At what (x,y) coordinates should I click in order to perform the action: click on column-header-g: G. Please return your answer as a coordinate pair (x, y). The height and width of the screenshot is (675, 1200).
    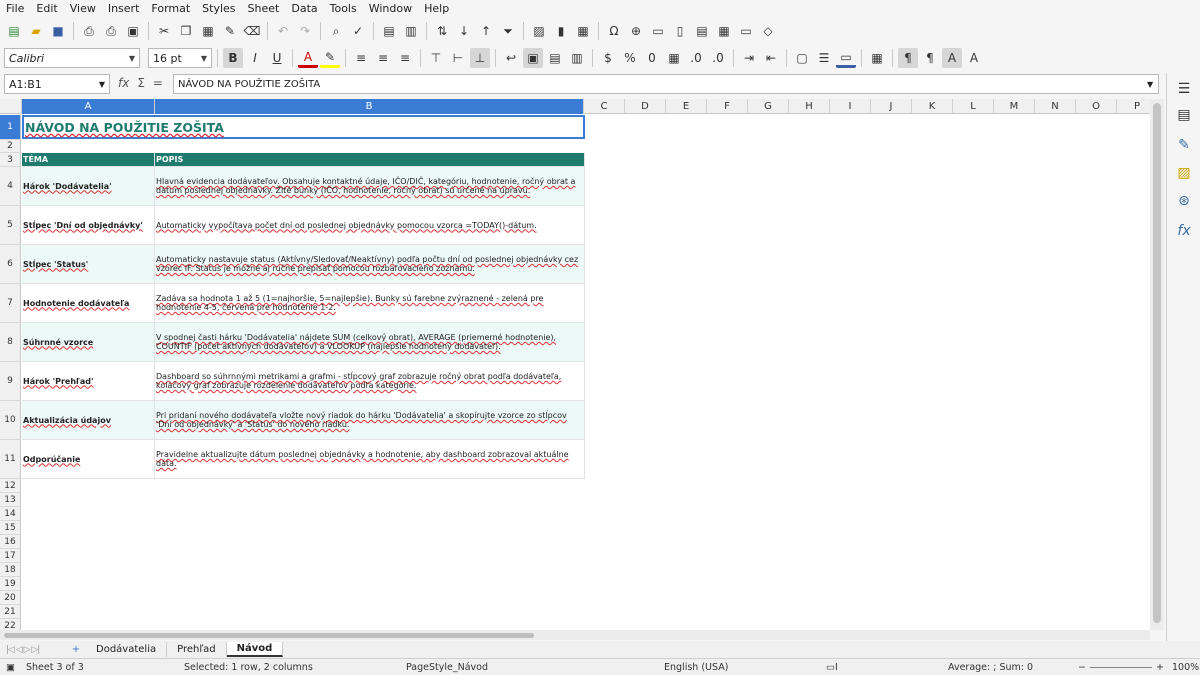
    Looking at the image, I should click on (768, 106).